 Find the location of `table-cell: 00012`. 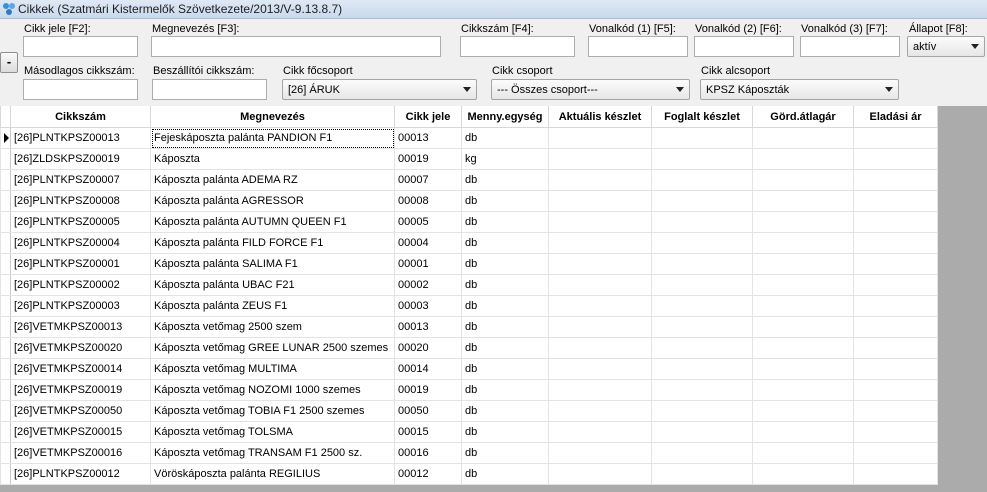

table-cell: 00012 is located at coordinates (428, 474).